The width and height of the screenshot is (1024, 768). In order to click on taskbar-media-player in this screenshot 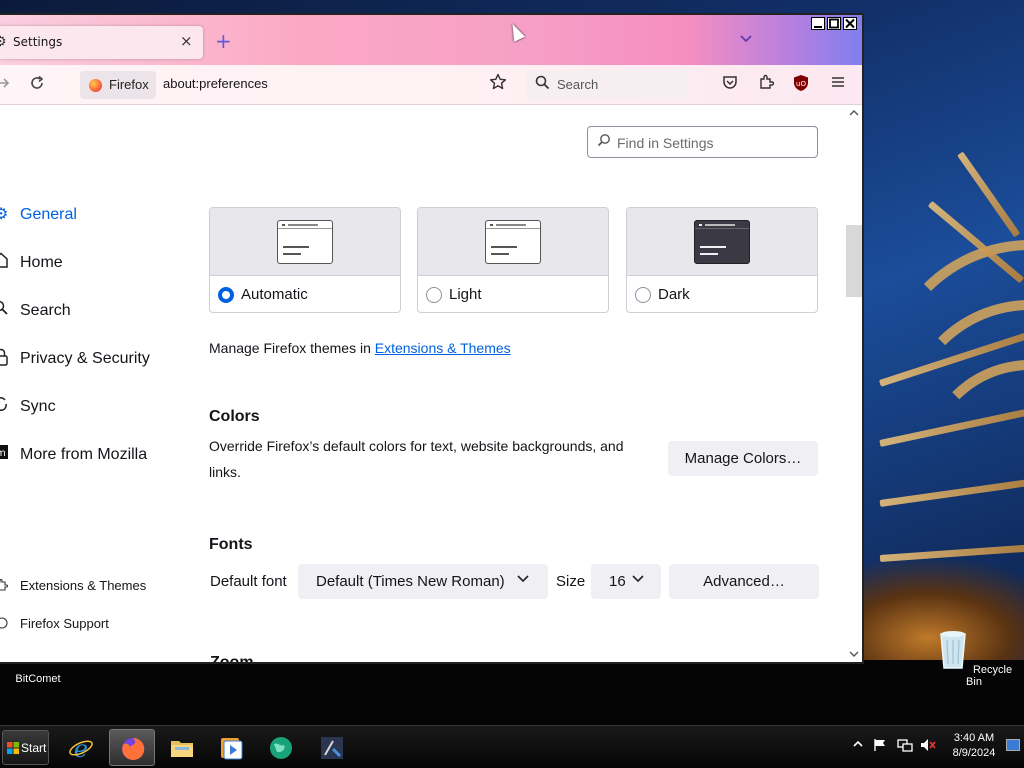, I will do `click(231, 747)`.